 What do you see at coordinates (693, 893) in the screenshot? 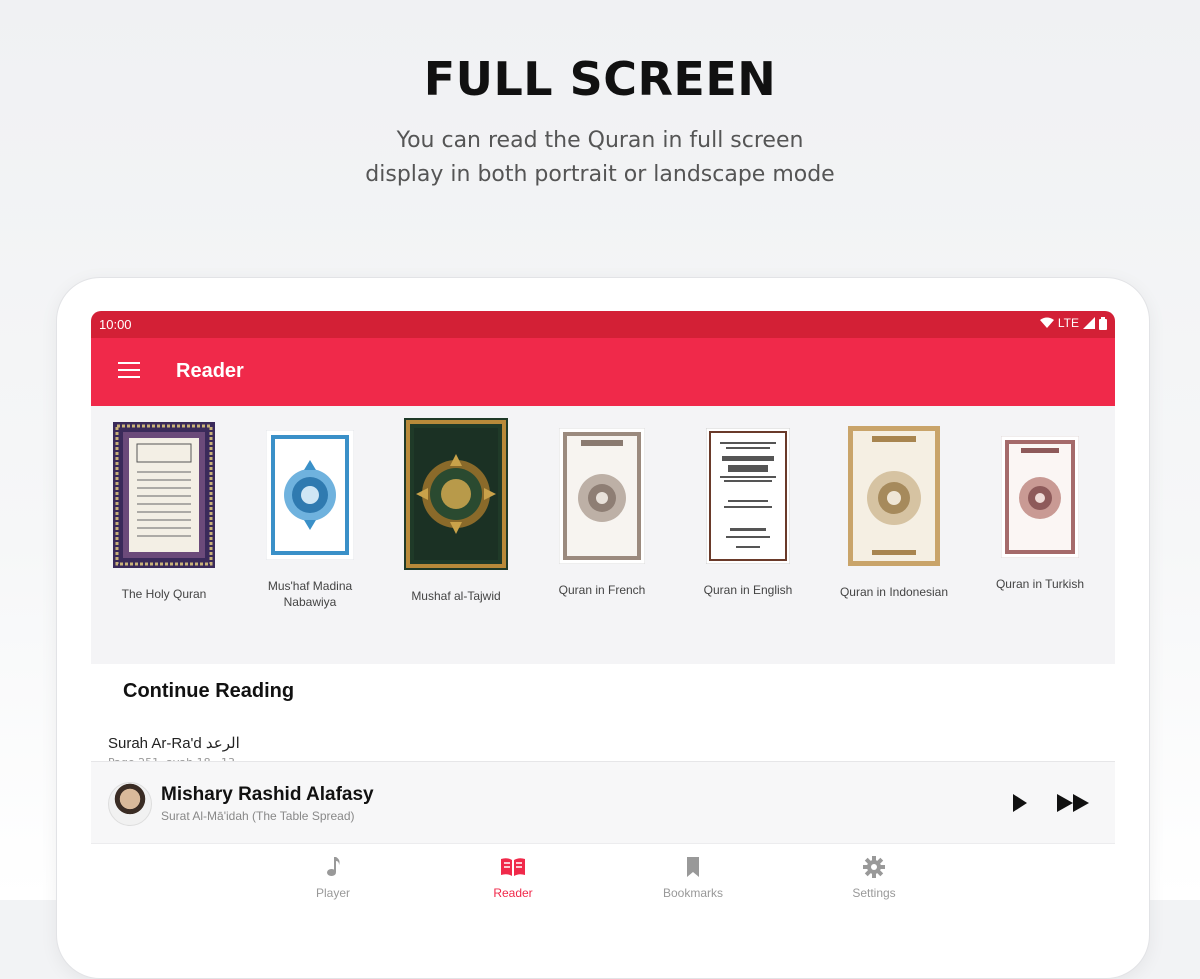
I see `tab-bookmarks-label: Bookmarks` at bounding box center [693, 893].